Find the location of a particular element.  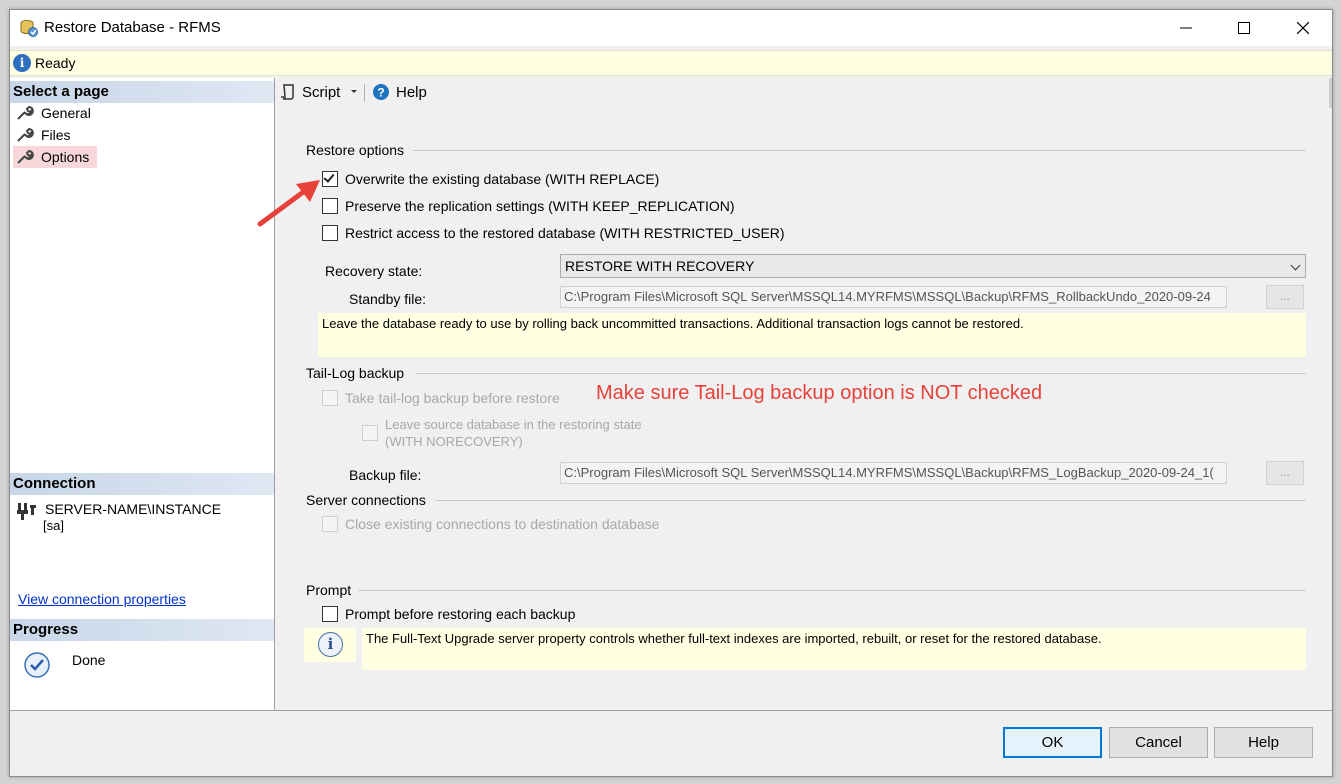

minimize-button is located at coordinates (1186, 28).